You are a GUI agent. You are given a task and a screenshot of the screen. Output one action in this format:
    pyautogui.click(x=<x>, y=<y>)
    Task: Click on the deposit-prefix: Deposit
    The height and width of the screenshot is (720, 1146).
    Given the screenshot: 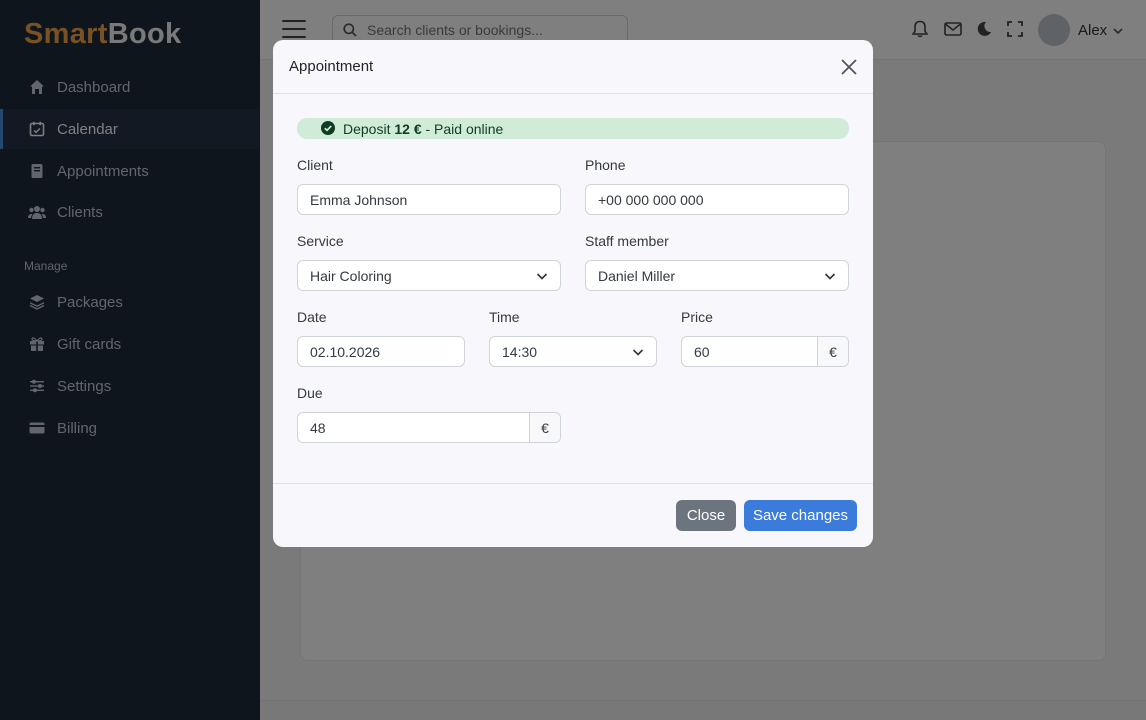 What is the action you would take?
    pyautogui.click(x=367, y=128)
    